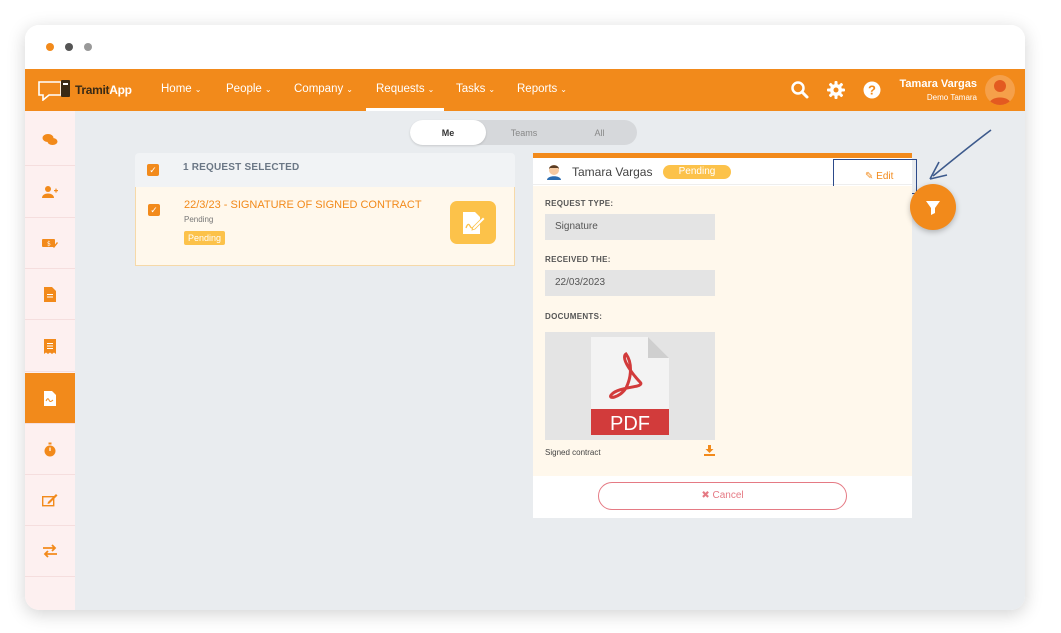 The image size is (1061, 633). I want to click on request-type-badge, so click(473, 222).